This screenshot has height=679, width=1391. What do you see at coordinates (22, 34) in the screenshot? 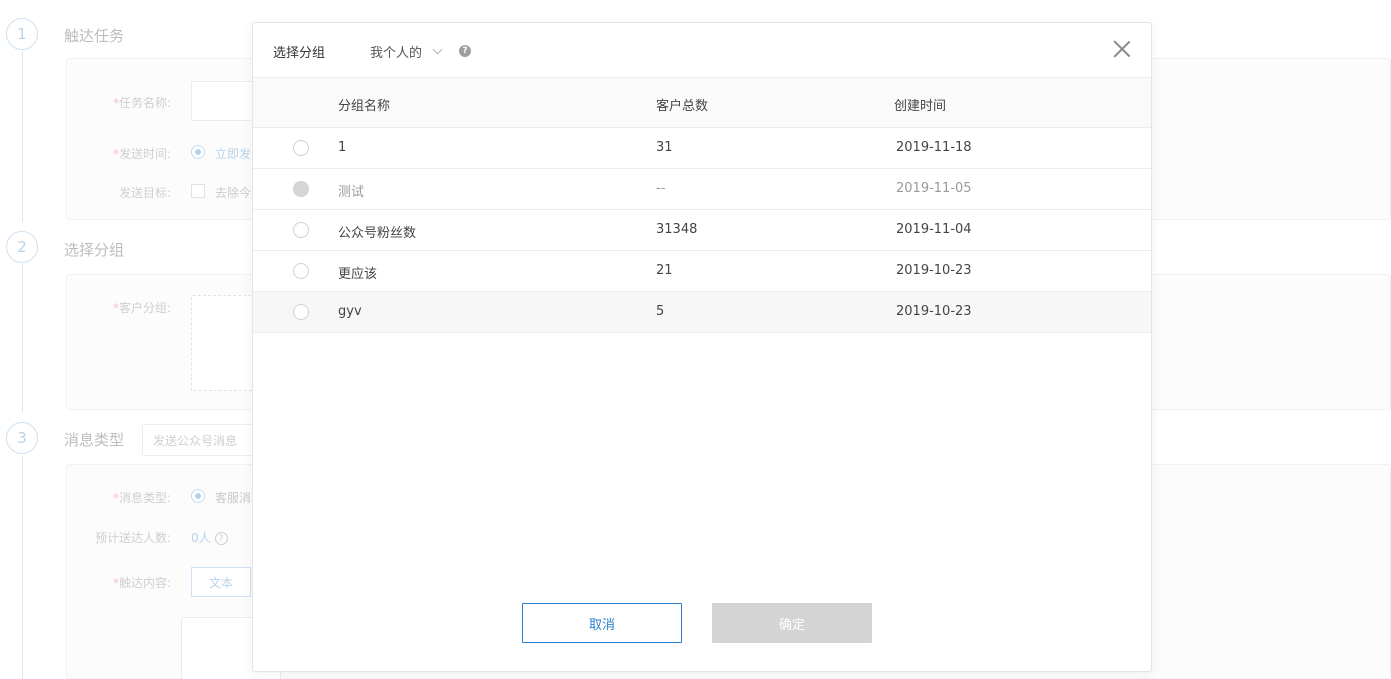
I see `step-number-1: 1` at bounding box center [22, 34].